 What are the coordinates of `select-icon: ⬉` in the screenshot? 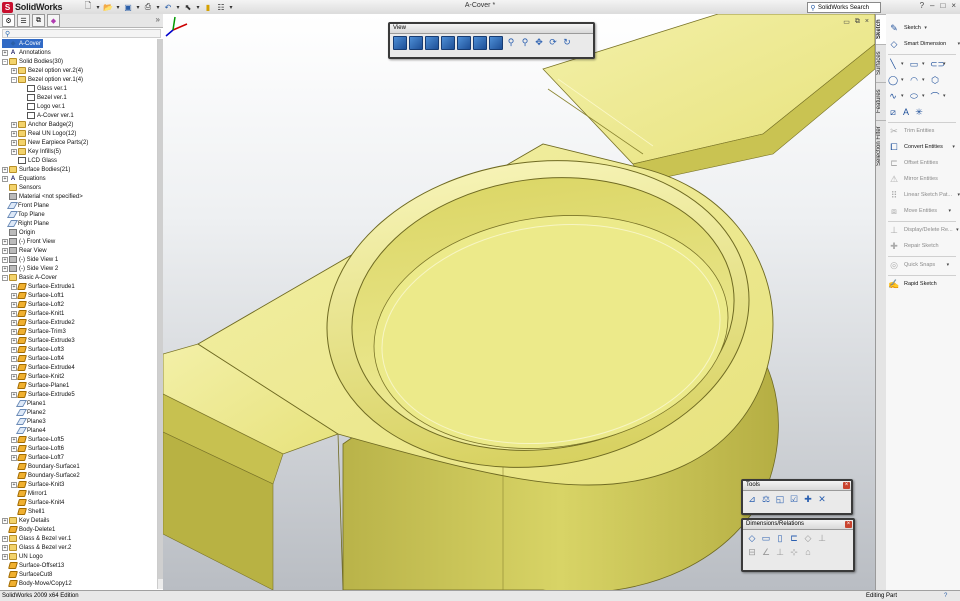 It's located at (188, 7).